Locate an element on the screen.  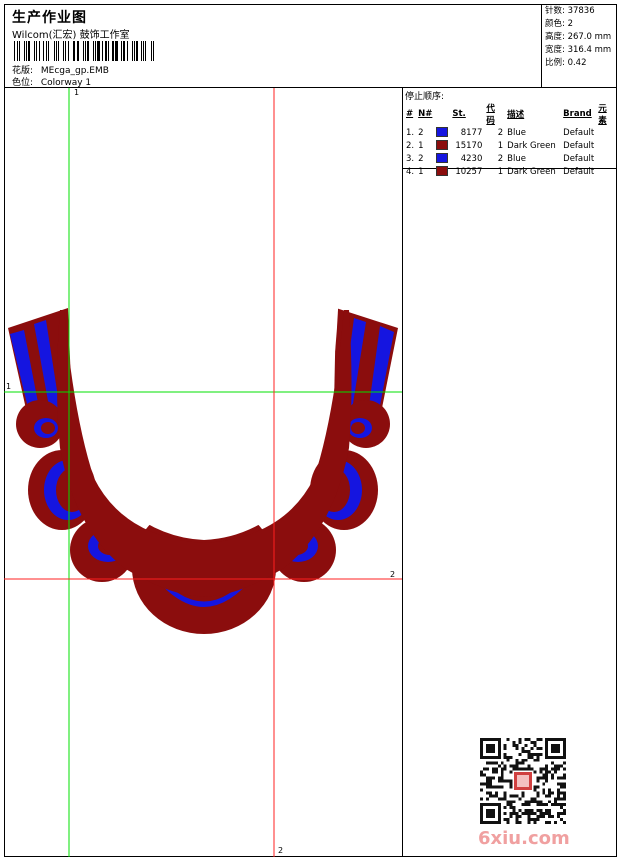
col-needle: N# is located at coordinates (425, 114).